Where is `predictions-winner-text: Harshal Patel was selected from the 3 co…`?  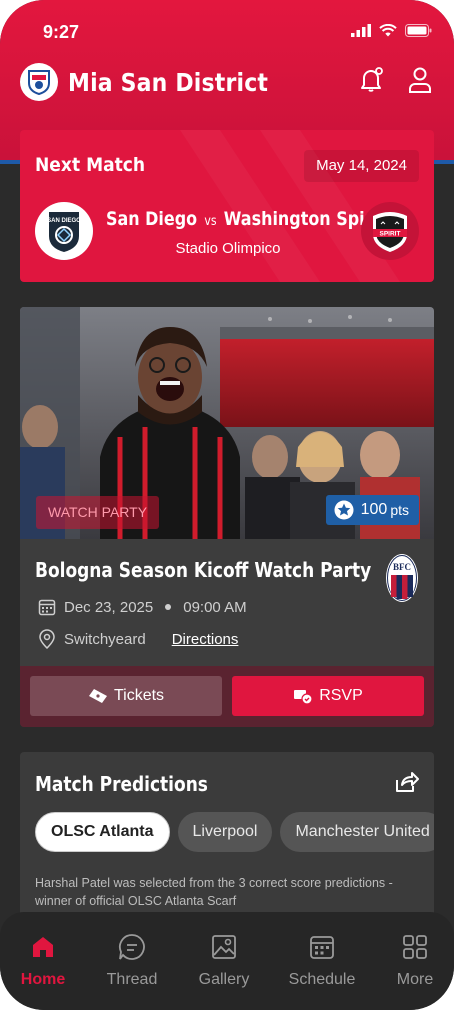
predictions-winner-text: Harshal Patel was selected from the 3 co… is located at coordinates (214, 892).